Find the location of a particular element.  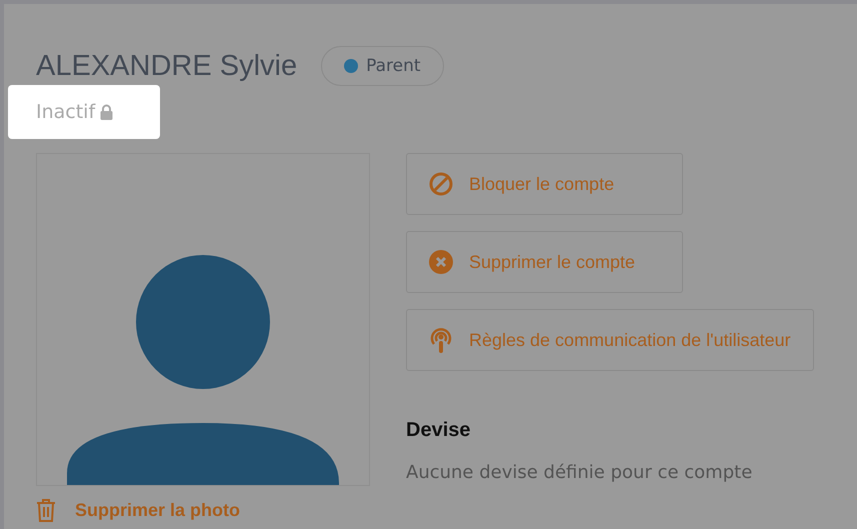

action-button: Règles de communication de l'utilisateur is located at coordinates (610, 340).